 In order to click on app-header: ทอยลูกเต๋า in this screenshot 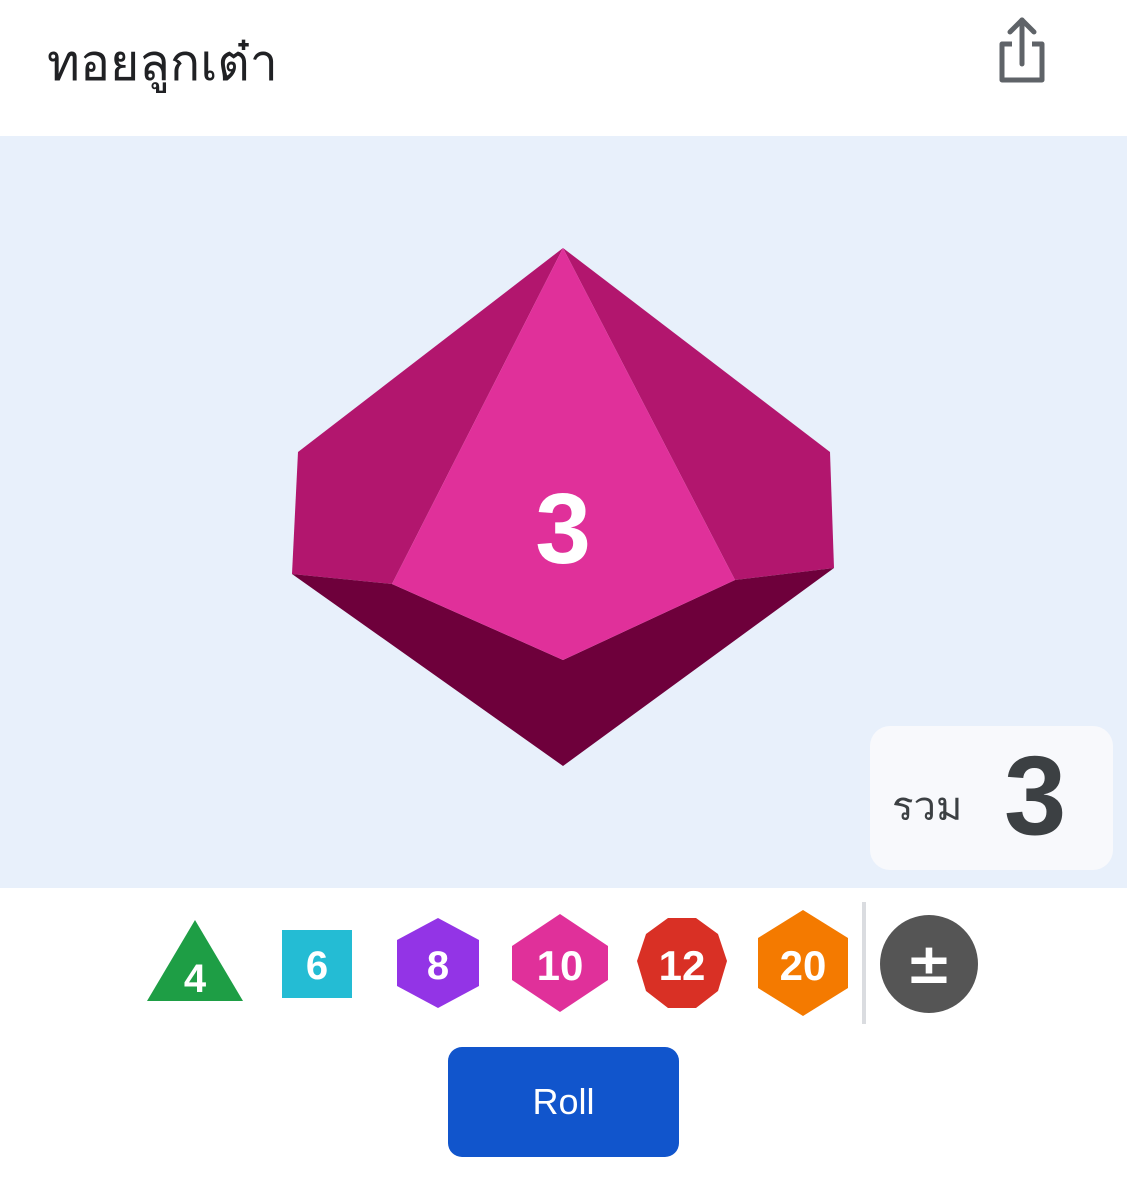, I will do `click(563, 68)`.